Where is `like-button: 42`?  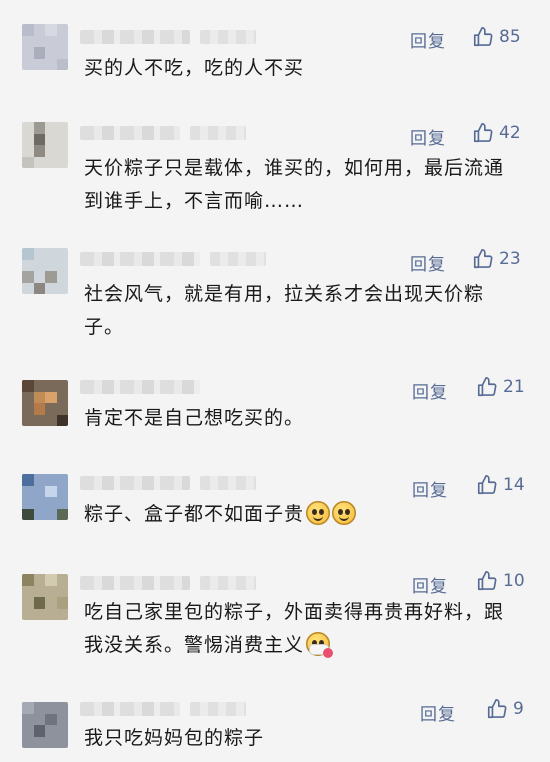
like-button: 42 is located at coordinates (496, 133).